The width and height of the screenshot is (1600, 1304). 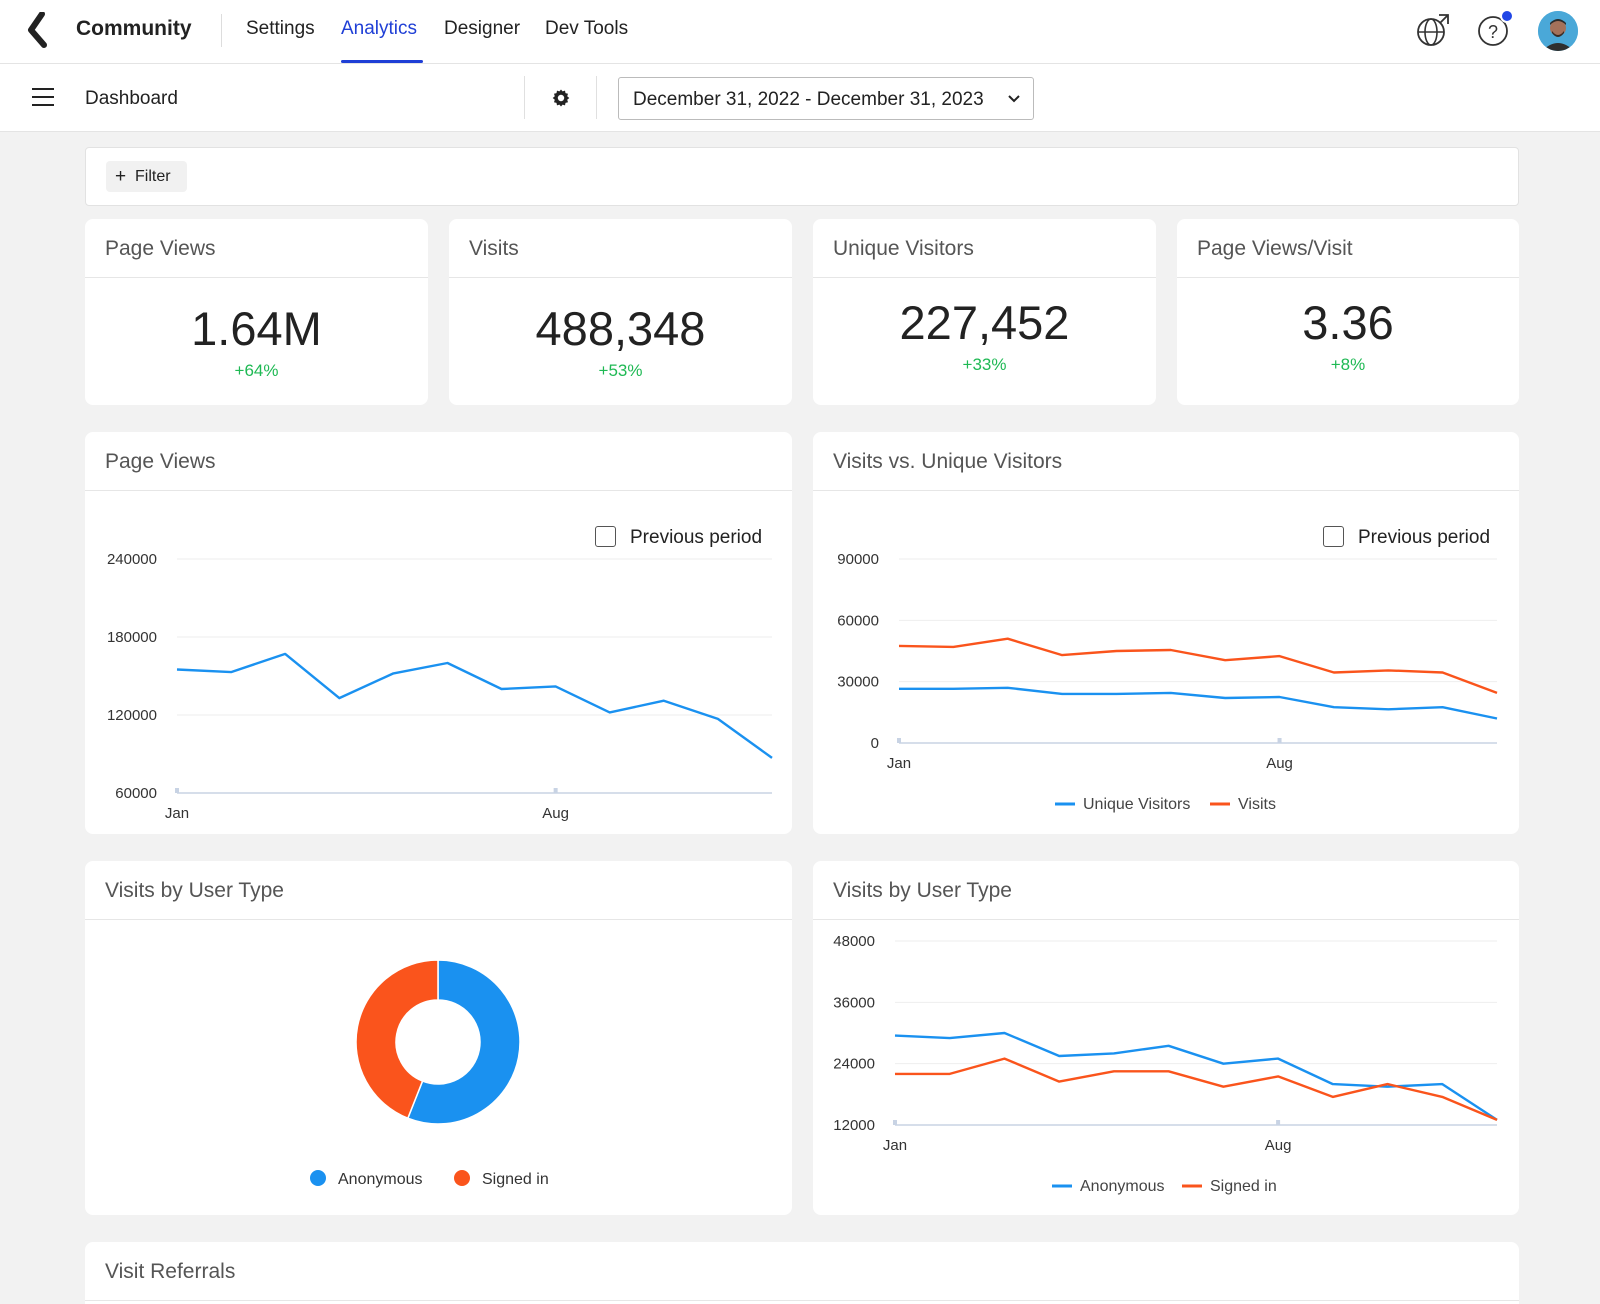 I want to click on card-title: Visits vs. Unique Visitors, so click(x=948, y=461).